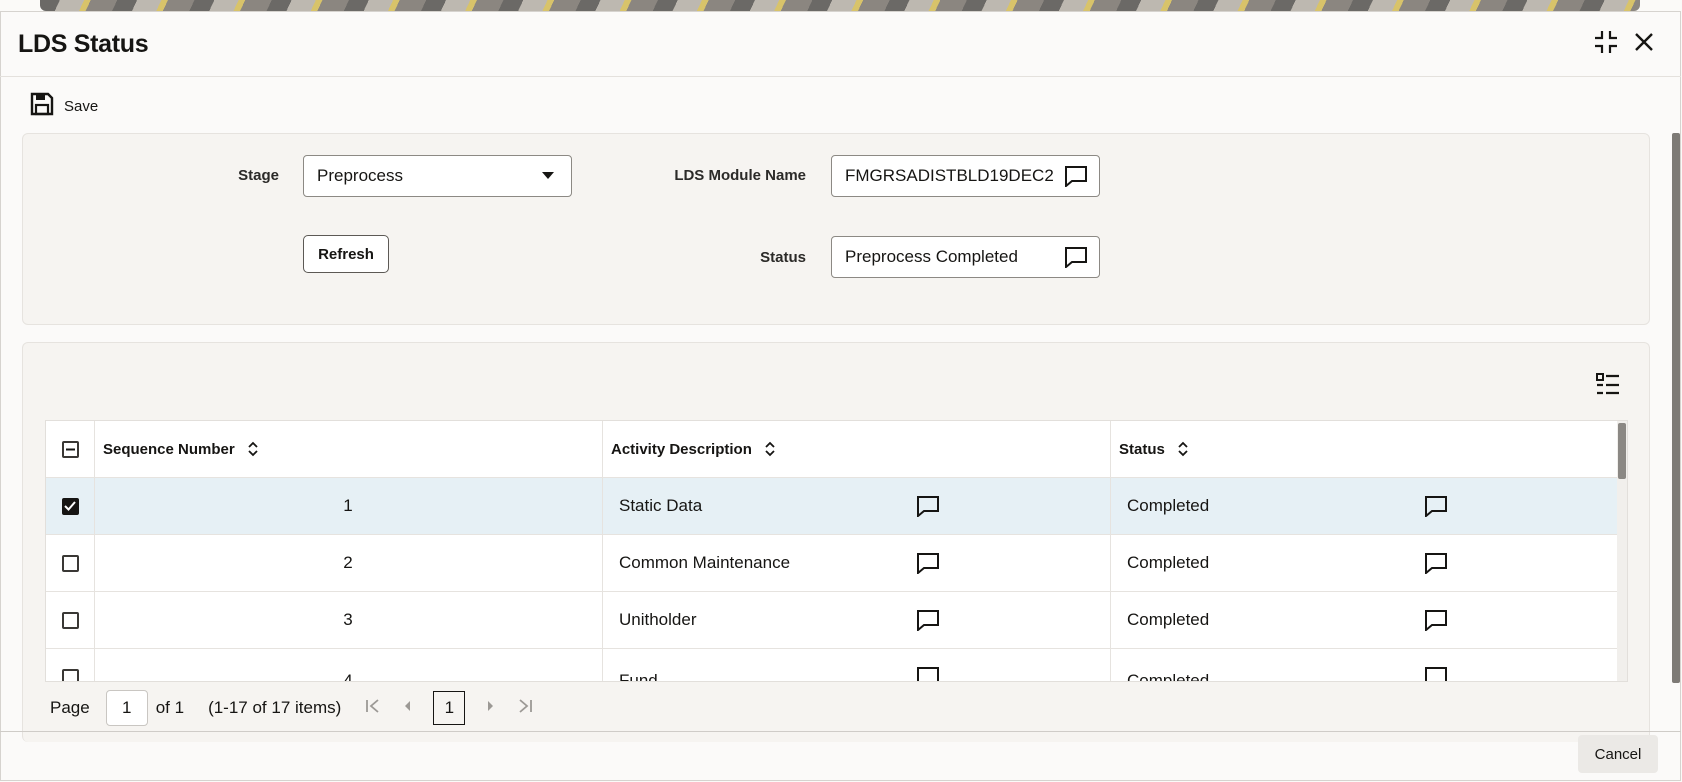  Describe the element at coordinates (840, 731) in the screenshot. I see `footer-divider` at that location.